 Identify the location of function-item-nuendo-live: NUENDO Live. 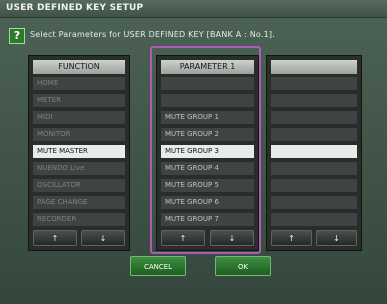
(79, 168).